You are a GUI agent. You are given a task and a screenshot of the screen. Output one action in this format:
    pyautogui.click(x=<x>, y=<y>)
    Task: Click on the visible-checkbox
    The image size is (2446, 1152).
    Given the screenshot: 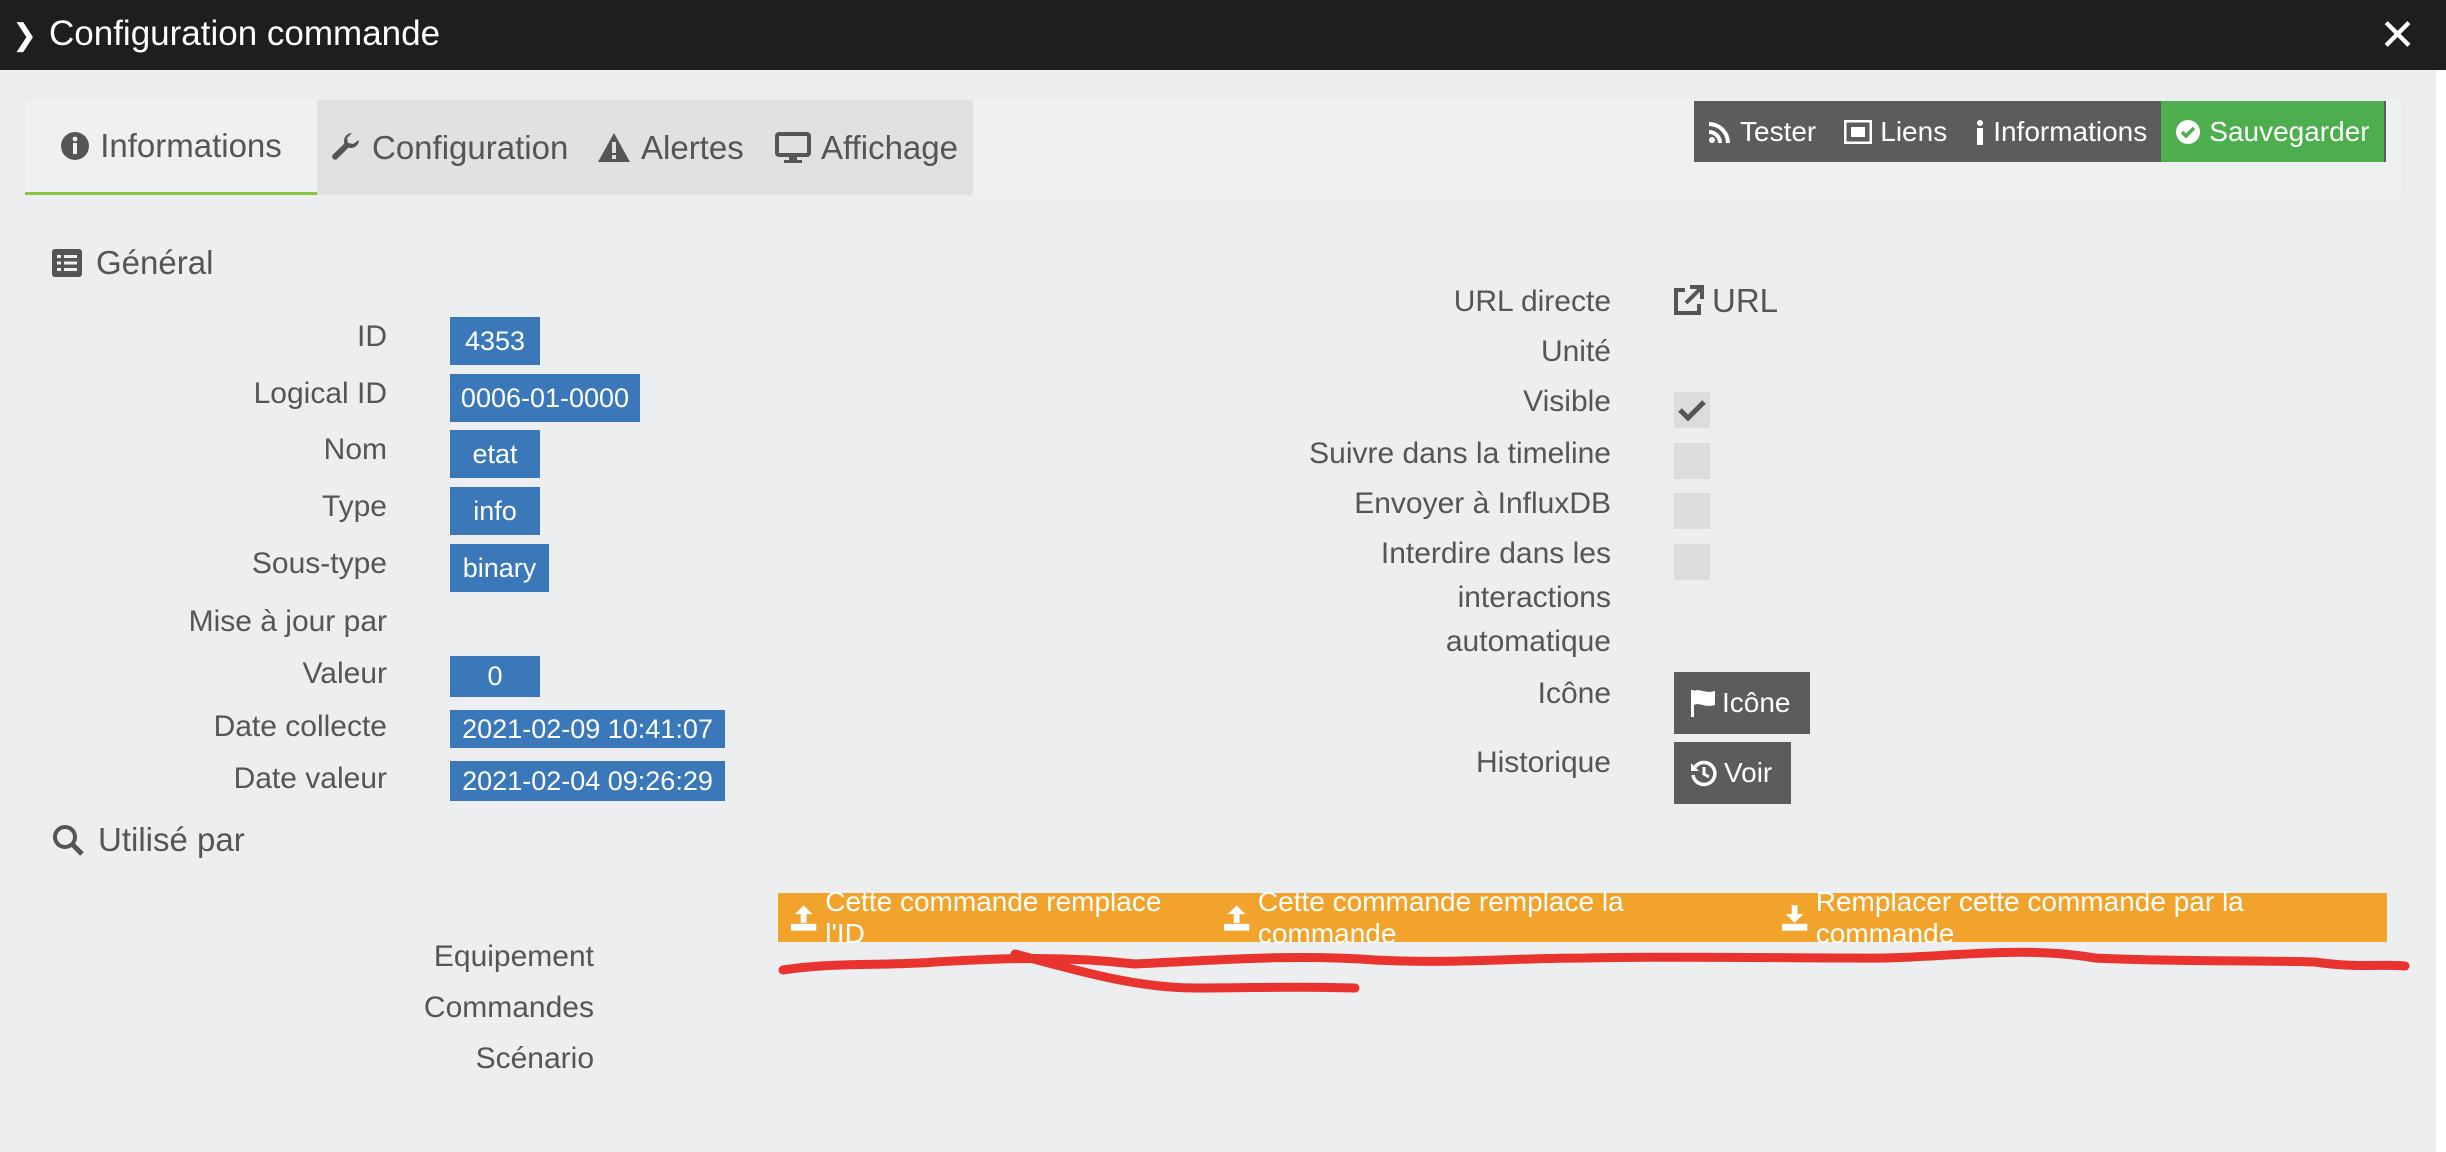 What is the action you would take?
    pyautogui.click(x=1692, y=410)
    